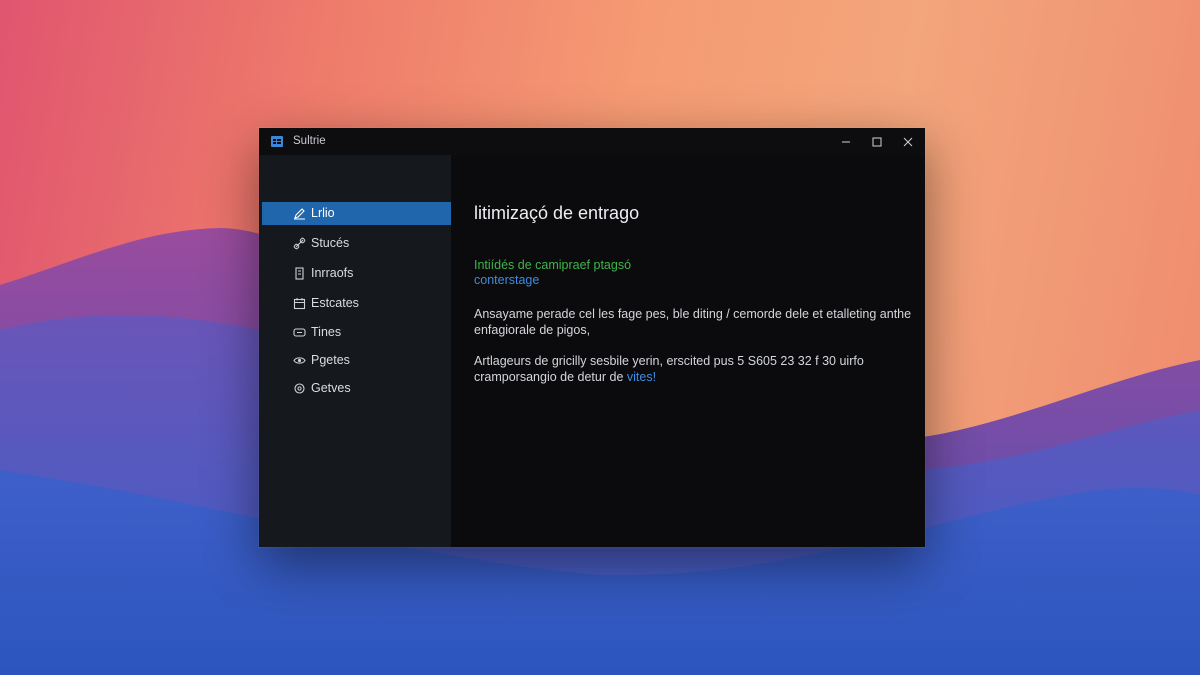  What do you see at coordinates (332, 273) in the screenshot?
I see `sidebar-item-label: Inrraofs` at bounding box center [332, 273].